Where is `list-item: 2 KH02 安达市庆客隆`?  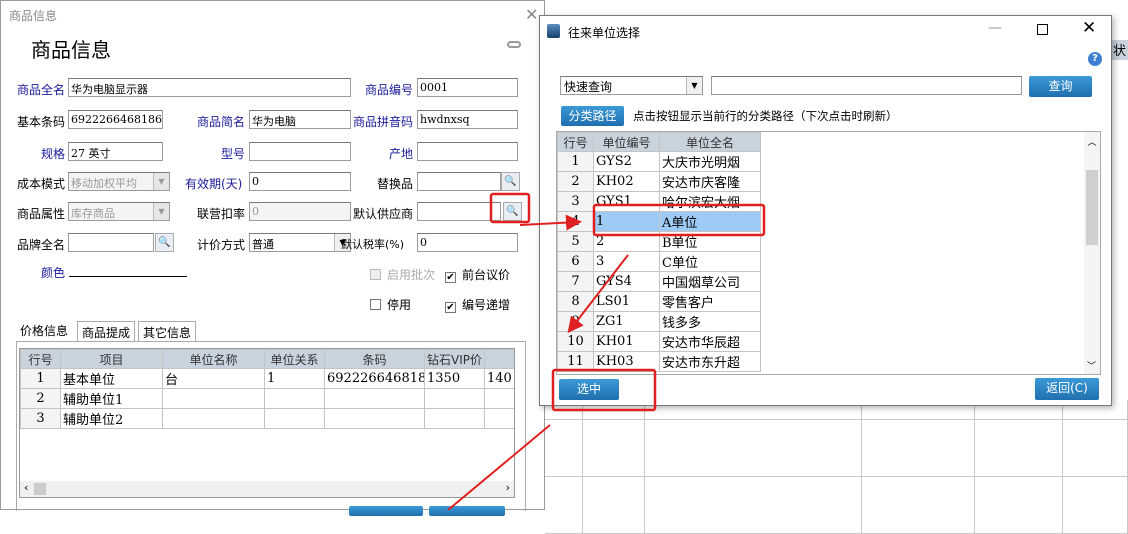 list-item: 2 KH02 安达市庆客隆 is located at coordinates (659, 181).